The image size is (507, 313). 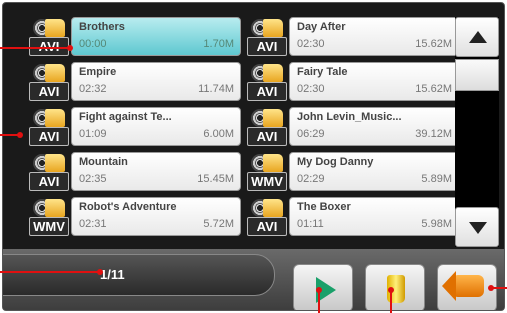 I want to click on file-card: John Levin_Music... 06:29 39.12M, so click(x=374, y=126).